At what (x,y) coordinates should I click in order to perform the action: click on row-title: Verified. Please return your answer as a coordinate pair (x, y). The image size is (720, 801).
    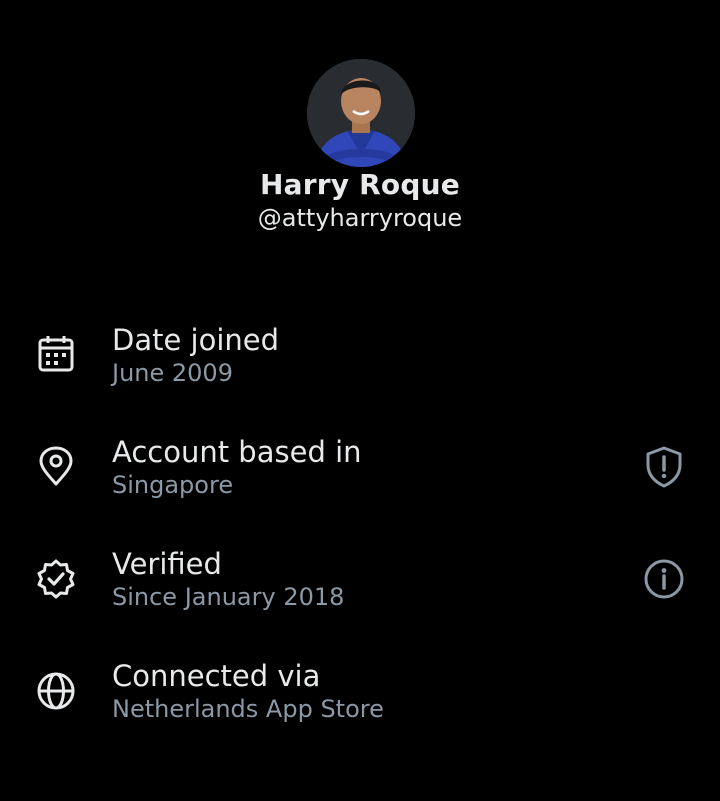
    Looking at the image, I should click on (167, 564).